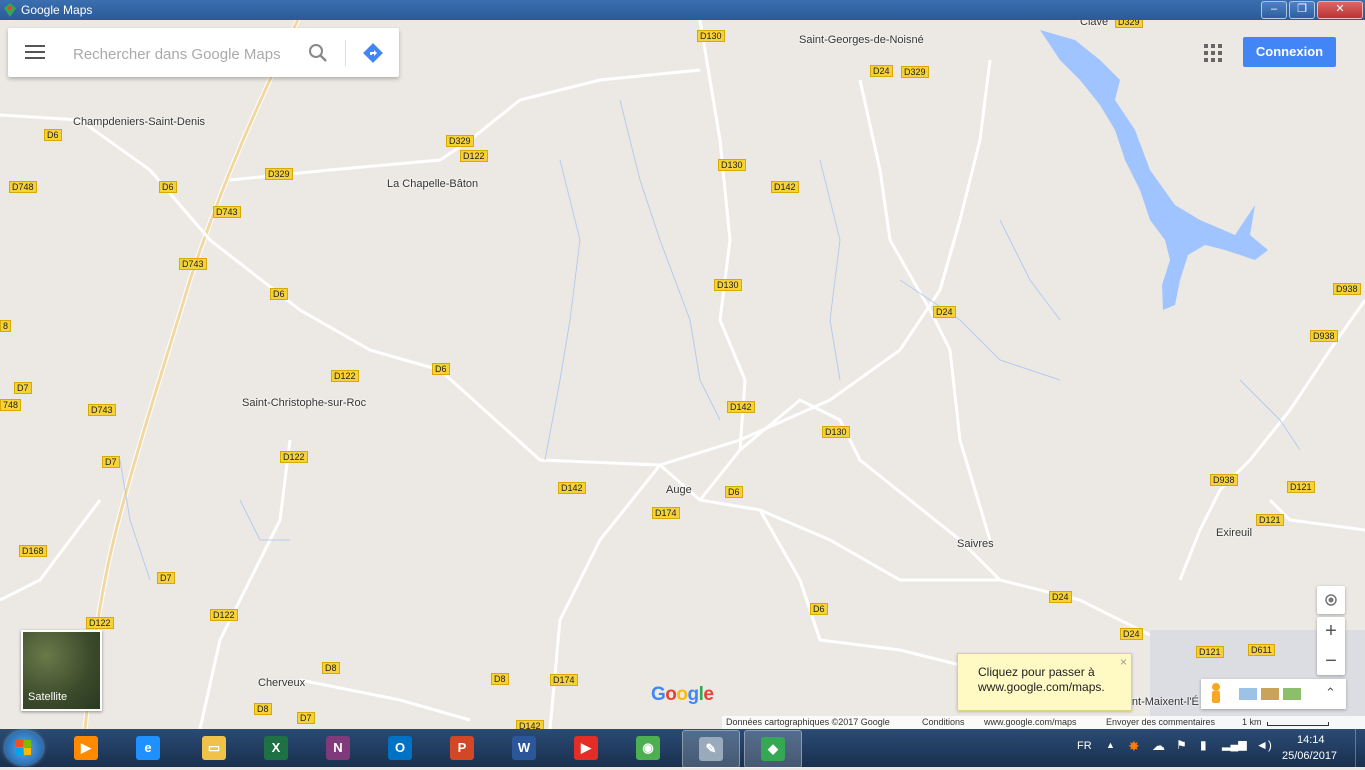  Describe the element at coordinates (1234, 744) in the screenshot. I see `network-icon: ▂▄▆` at that location.